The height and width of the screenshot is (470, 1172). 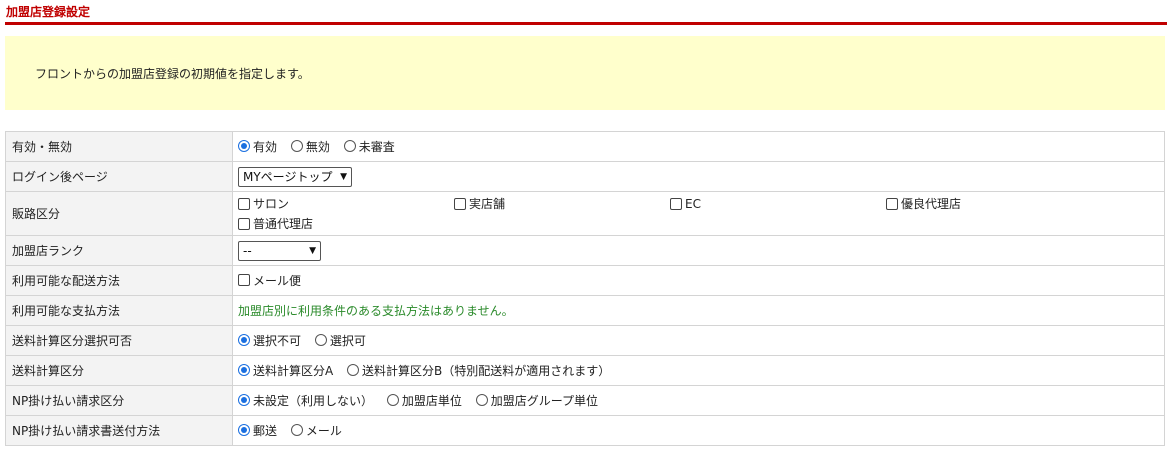 I want to click on row-label: NP掛け払い請求書送付方法, so click(x=119, y=430).